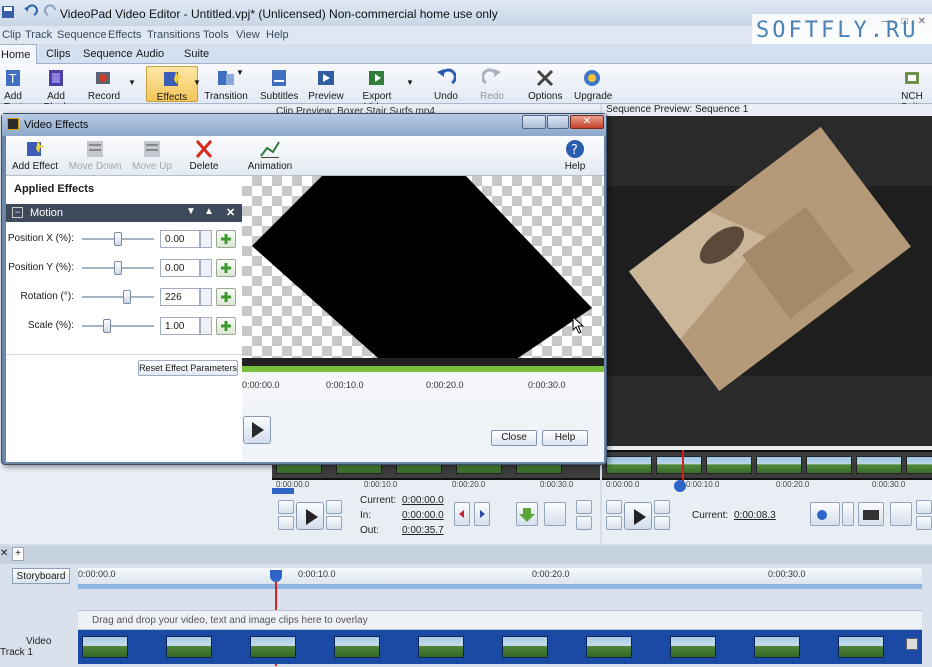 The width and height of the screenshot is (932, 667). What do you see at coordinates (108, 54) in the screenshot?
I see `tab-sequence: Sequence` at bounding box center [108, 54].